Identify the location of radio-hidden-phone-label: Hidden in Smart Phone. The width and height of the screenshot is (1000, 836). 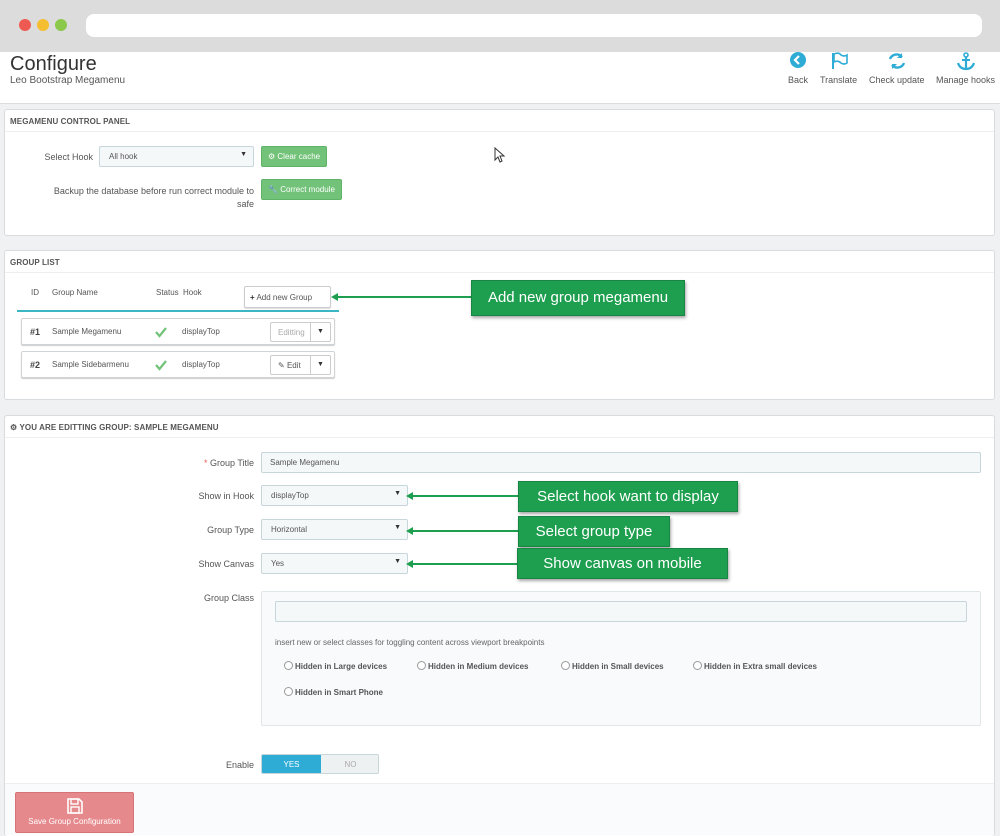
(339, 692).